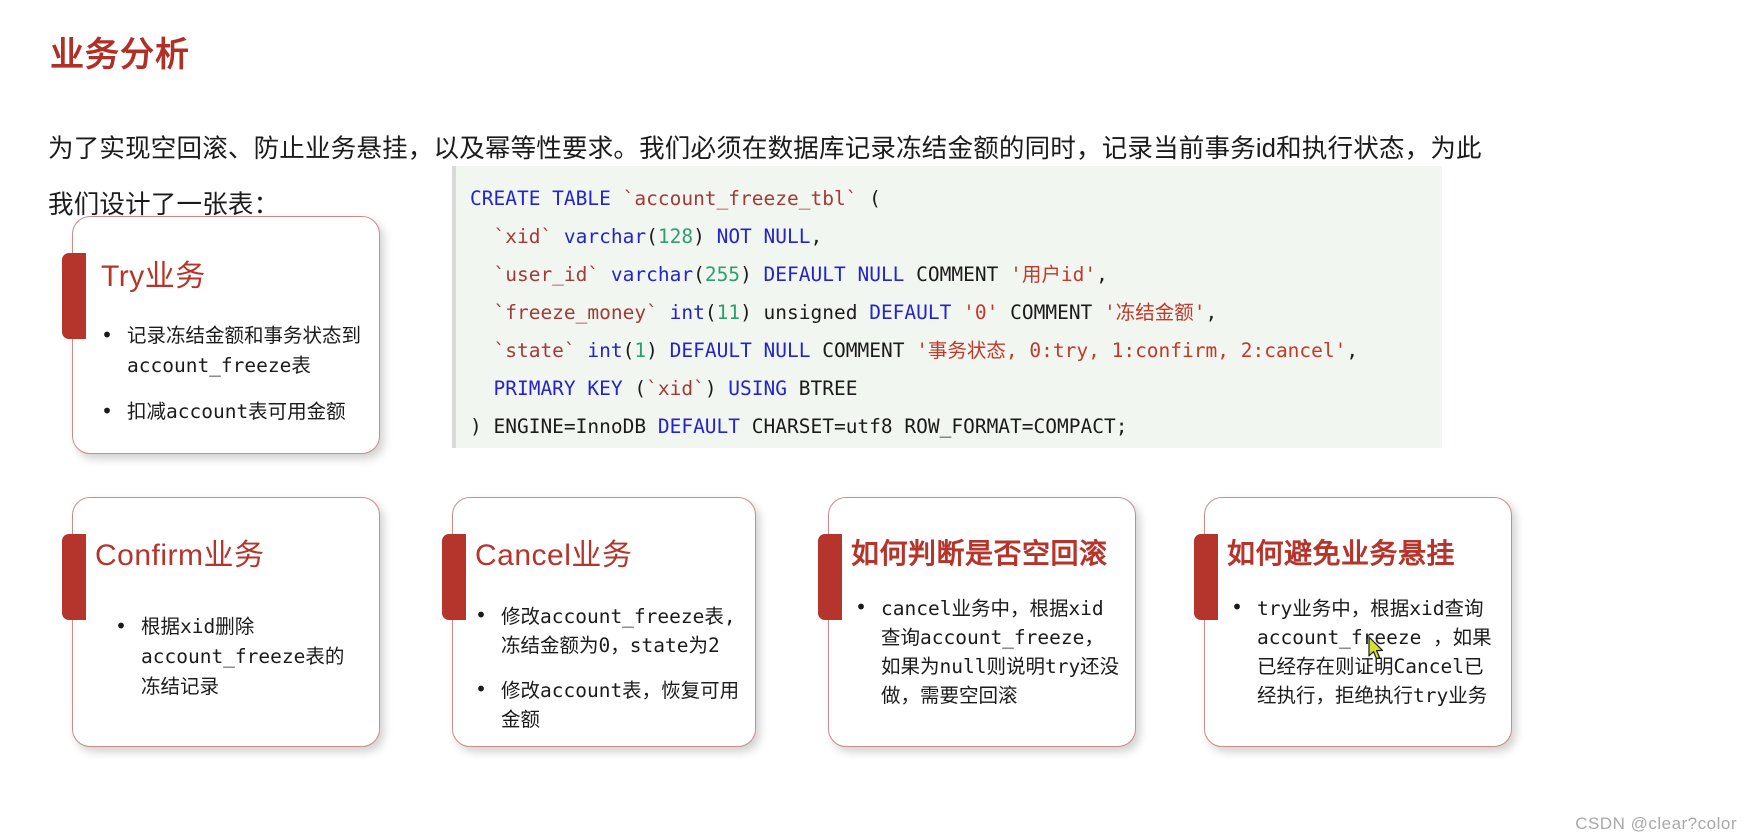 The width and height of the screenshot is (1745, 838). I want to click on bullet-item: 修改account表，恢复可用 金额, so click(608, 704).